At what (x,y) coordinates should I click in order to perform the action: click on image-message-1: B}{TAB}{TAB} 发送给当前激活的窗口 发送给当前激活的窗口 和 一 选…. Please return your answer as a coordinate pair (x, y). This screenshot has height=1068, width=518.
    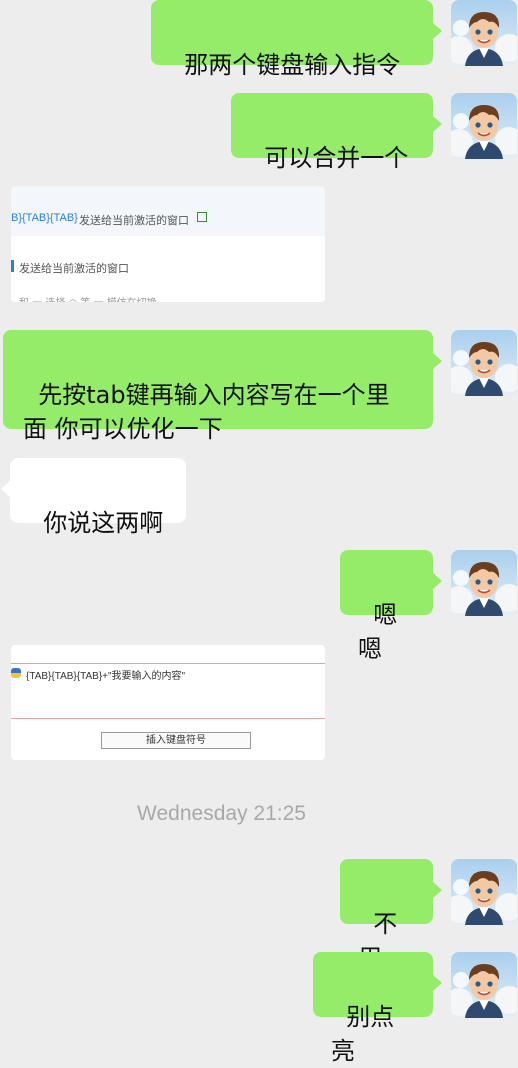
    Looking at the image, I should click on (168, 244).